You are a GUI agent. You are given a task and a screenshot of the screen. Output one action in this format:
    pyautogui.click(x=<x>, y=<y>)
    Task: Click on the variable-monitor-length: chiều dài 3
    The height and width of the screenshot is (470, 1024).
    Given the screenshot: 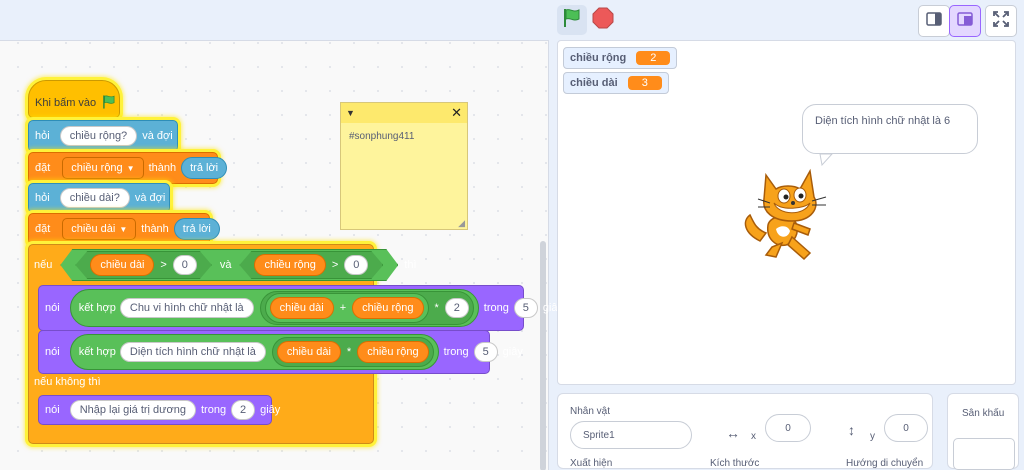 What is the action you would take?
    pyautogui.click(x=616, y=83)
    